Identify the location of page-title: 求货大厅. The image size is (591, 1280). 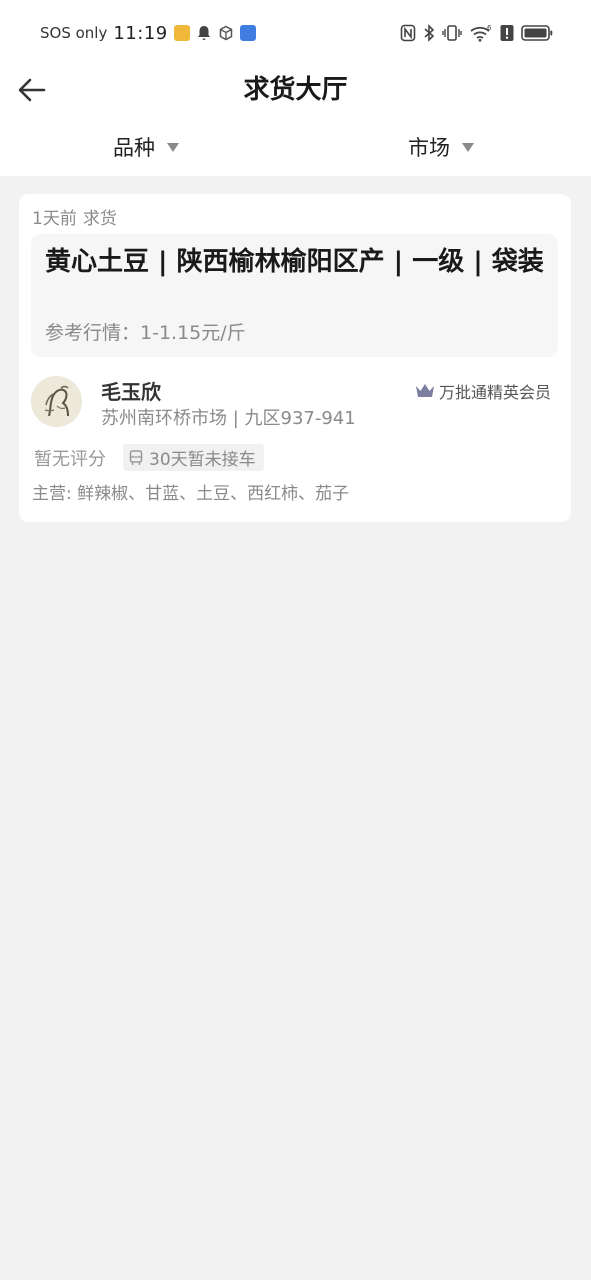
(295, 90).